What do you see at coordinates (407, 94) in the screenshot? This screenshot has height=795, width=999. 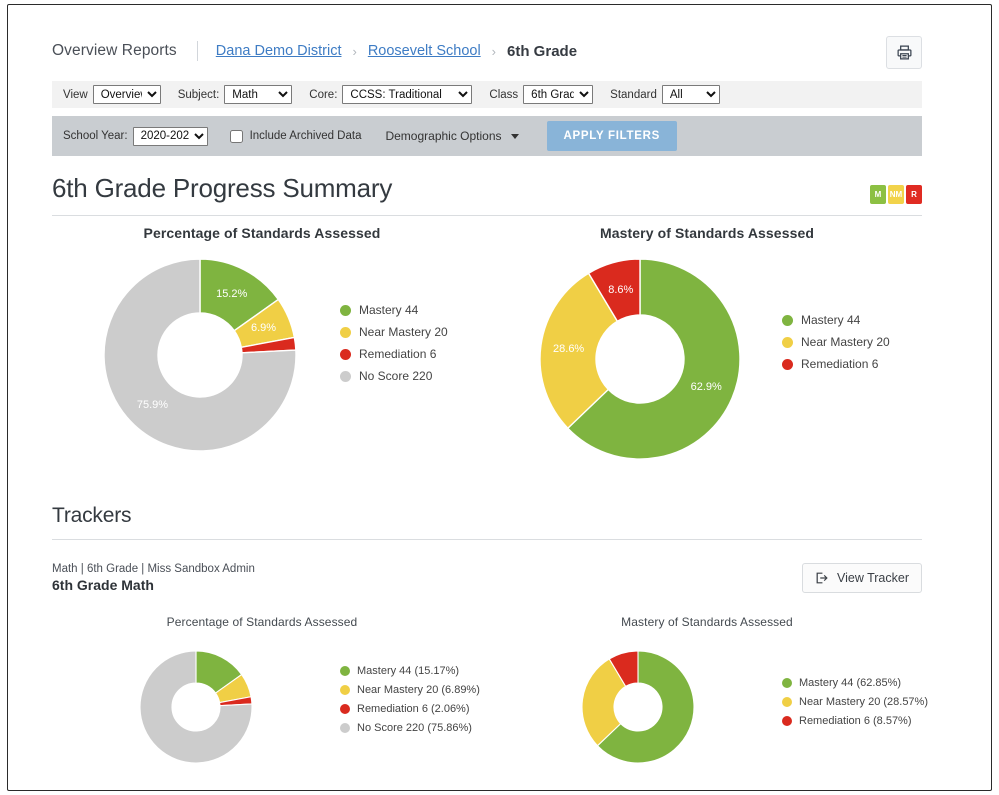 I see `core-select: CCSS: Traditional` at bounding box center [407, 94].